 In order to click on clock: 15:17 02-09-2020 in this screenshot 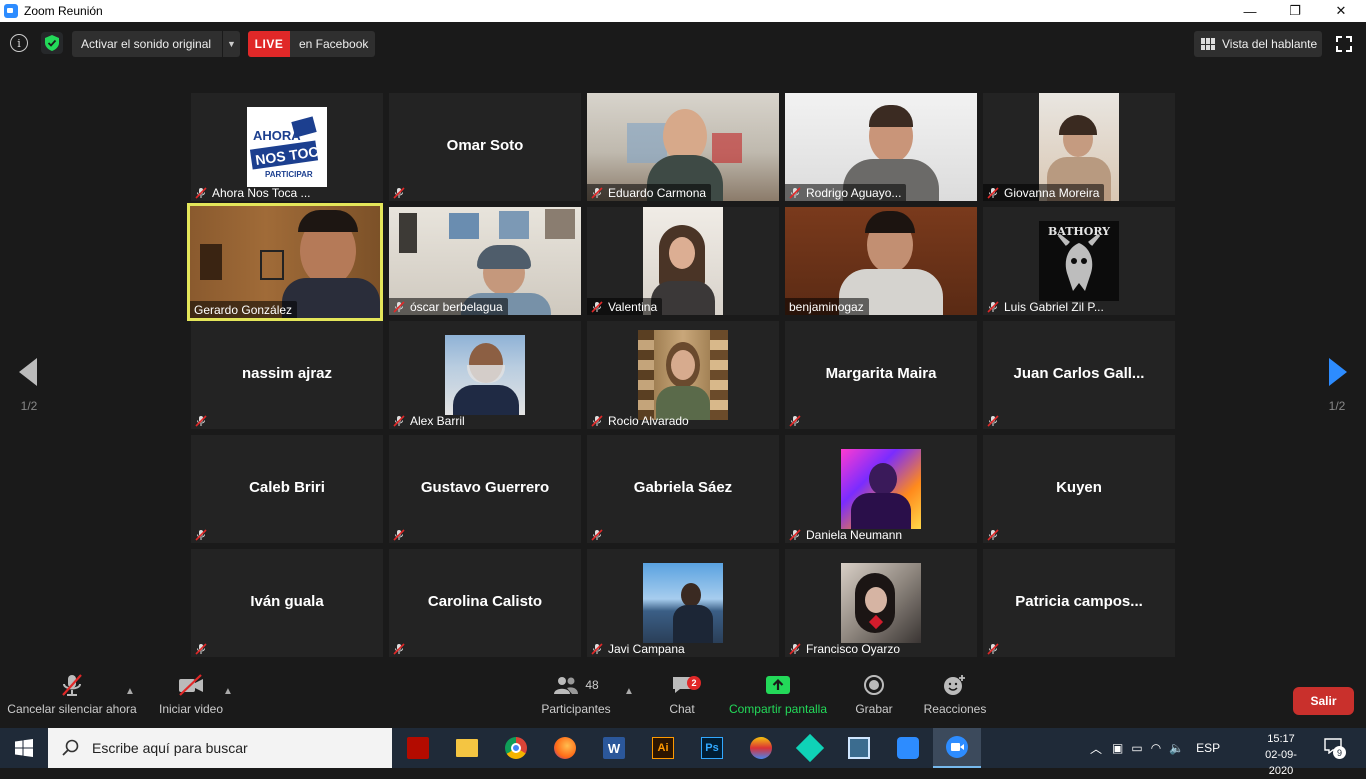, I will do `click(1281, 755)`.